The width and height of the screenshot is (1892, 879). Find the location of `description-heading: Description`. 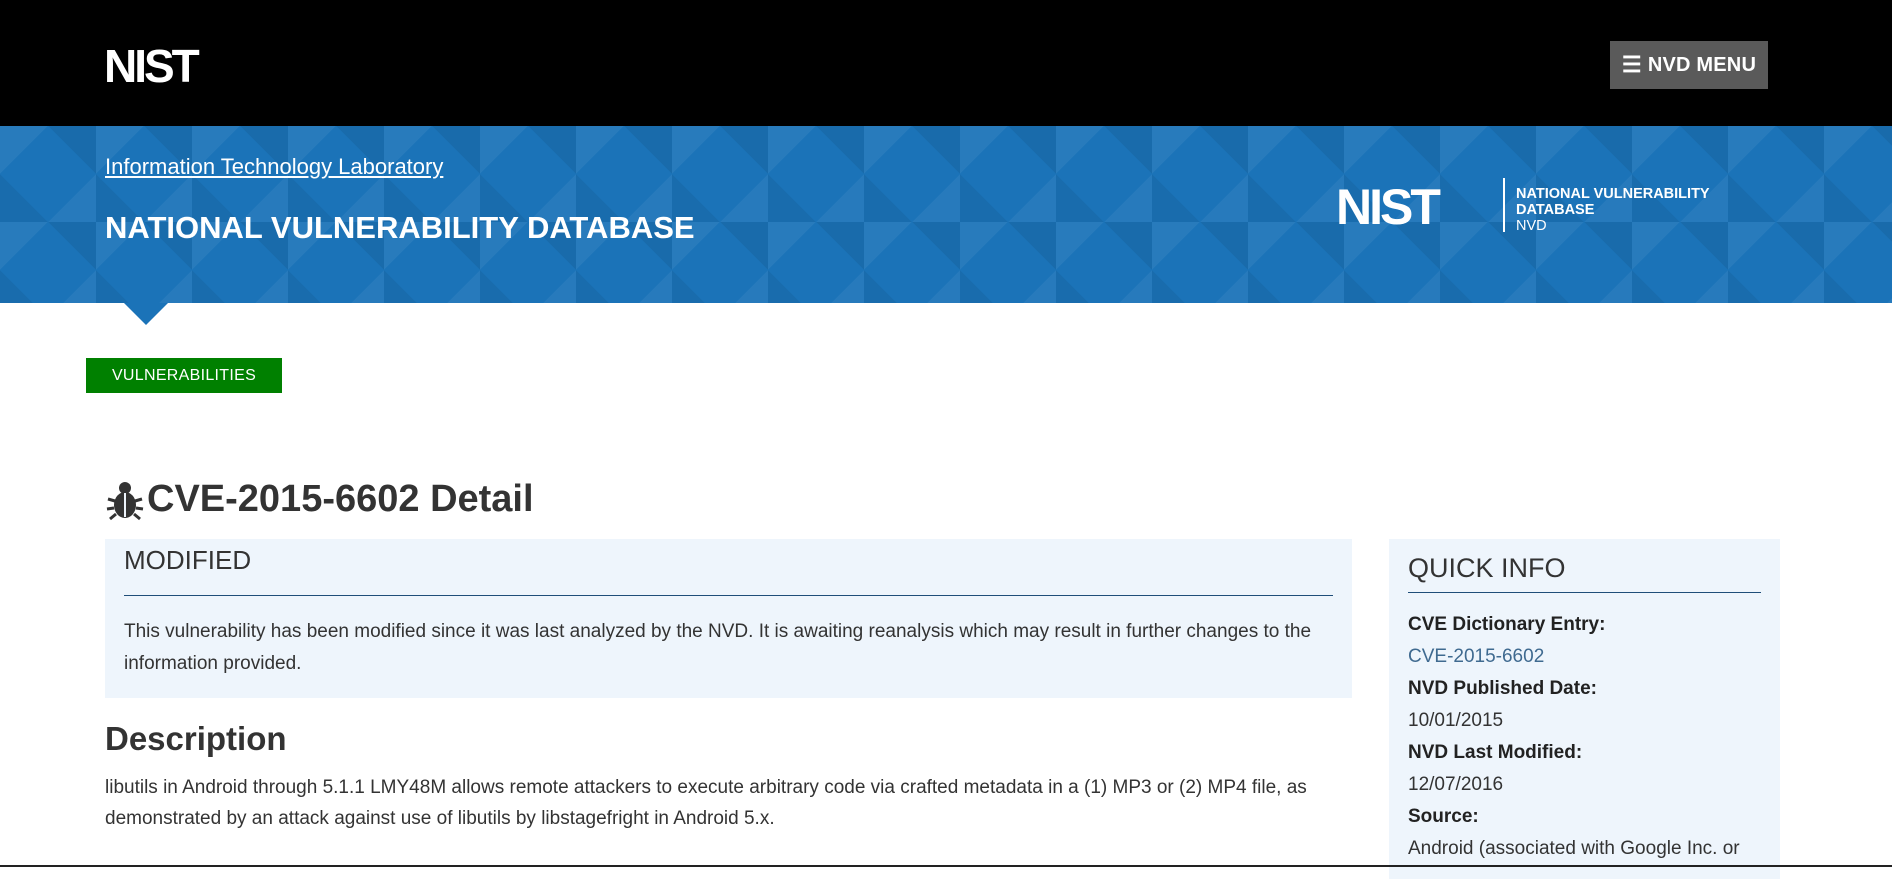

description-heading: Description is located at coordinates (196, 738).